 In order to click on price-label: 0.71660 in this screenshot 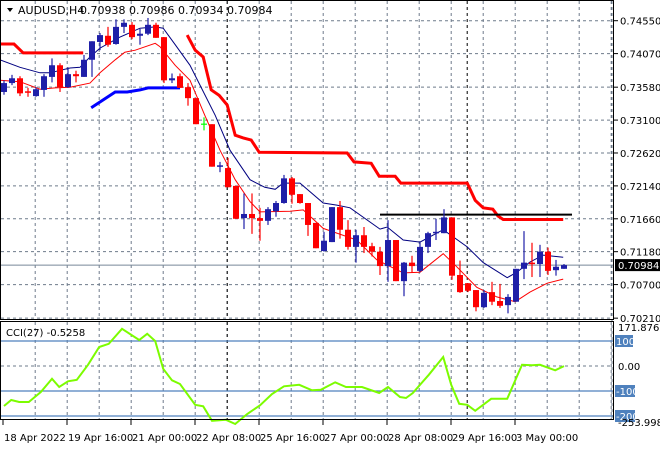, I will do `click(640, 220)`.